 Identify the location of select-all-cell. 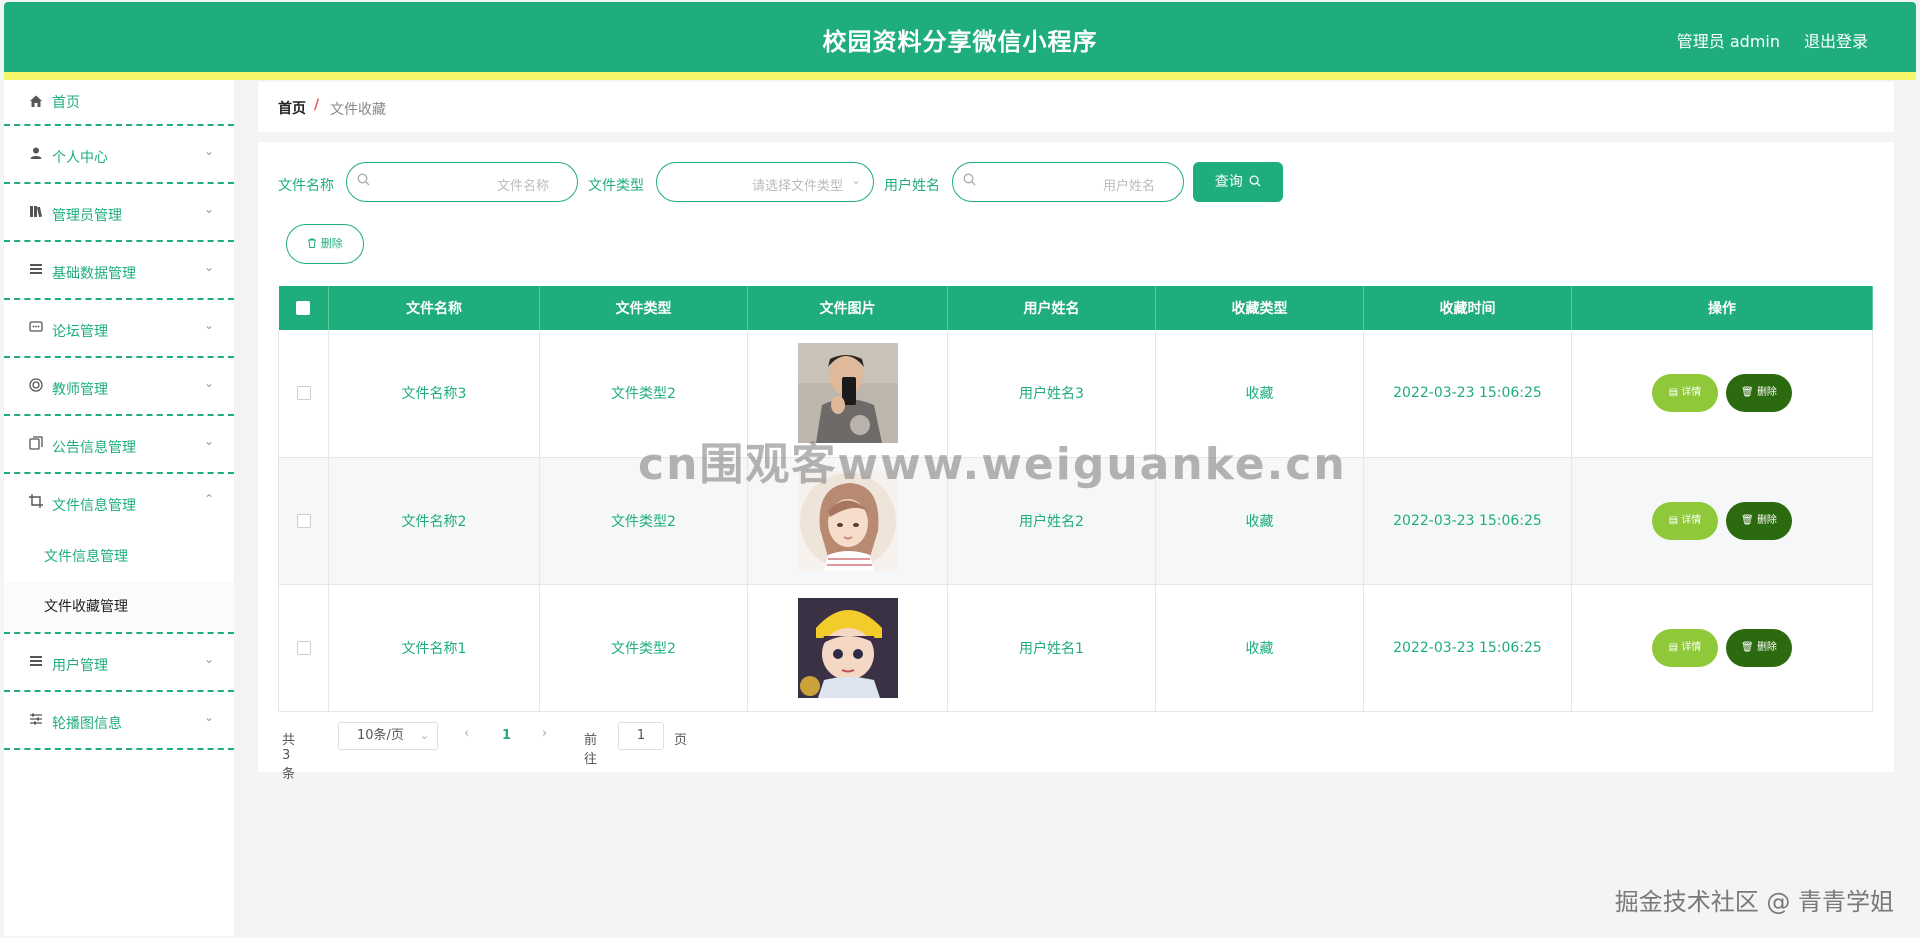
(303, 308).